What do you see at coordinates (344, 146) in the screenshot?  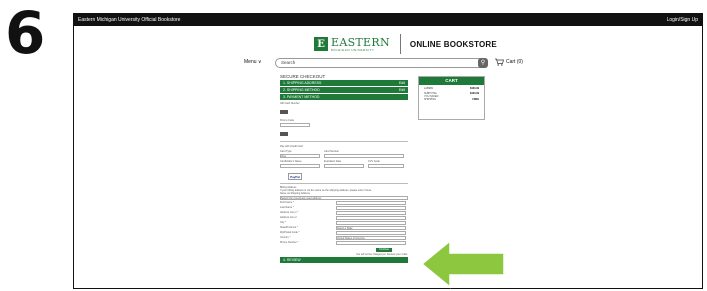 I see `pay-credit-option: Pay with Credit Card` at bounding box center [344, 146].